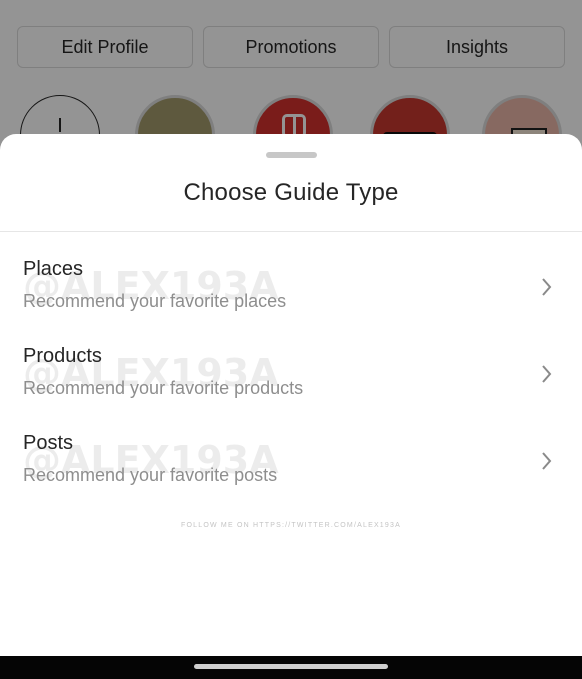  What do you see at coordinates (150, 475) in the screenshot?
I see `option-description: Recommend your favorite posts` at bounding box center [150, 475].